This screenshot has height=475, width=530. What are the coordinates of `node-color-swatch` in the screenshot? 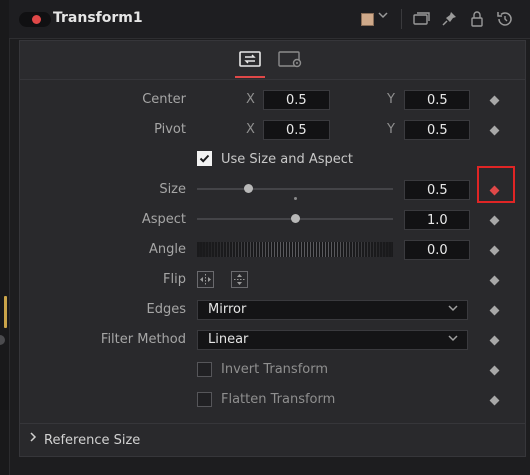 It's located at (367, 19).